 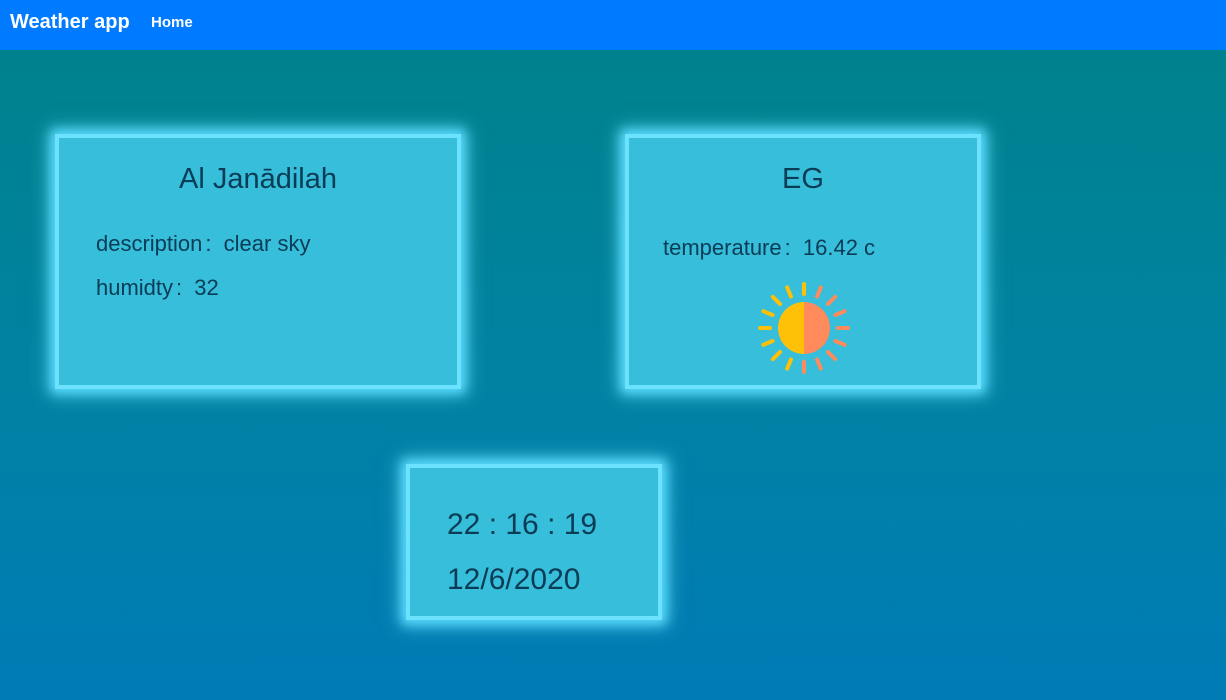 What do you see at coordinates (722, 247) in the screenshot?
I see `temperature-label: temperature` at bounding box center [722, 247].